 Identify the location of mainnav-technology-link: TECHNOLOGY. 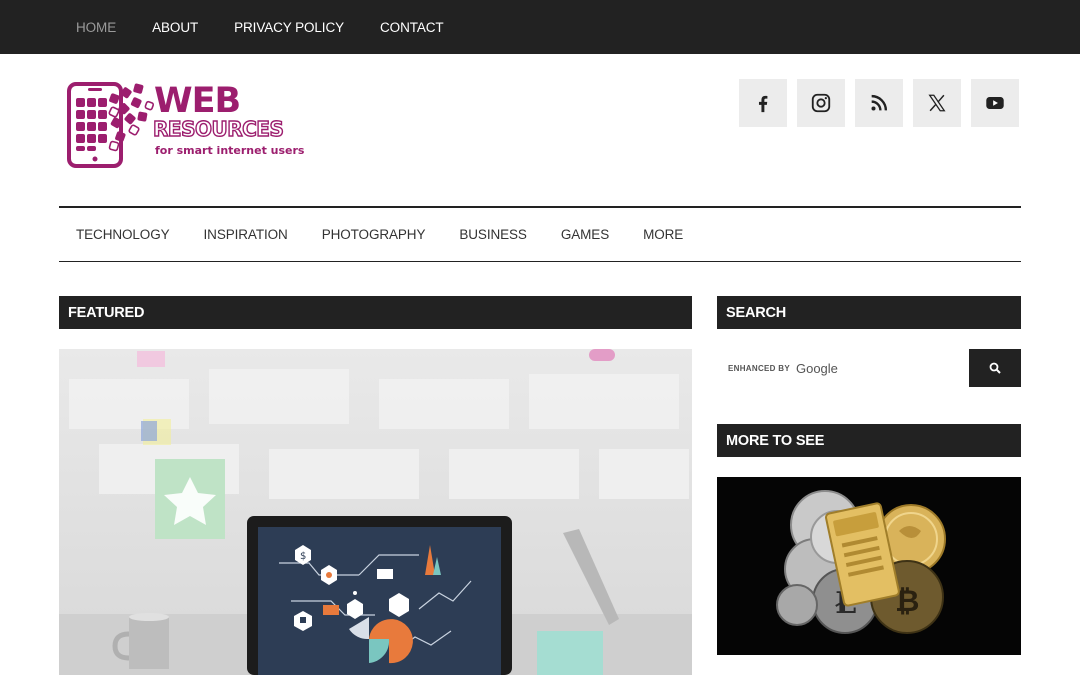
(123, 234).